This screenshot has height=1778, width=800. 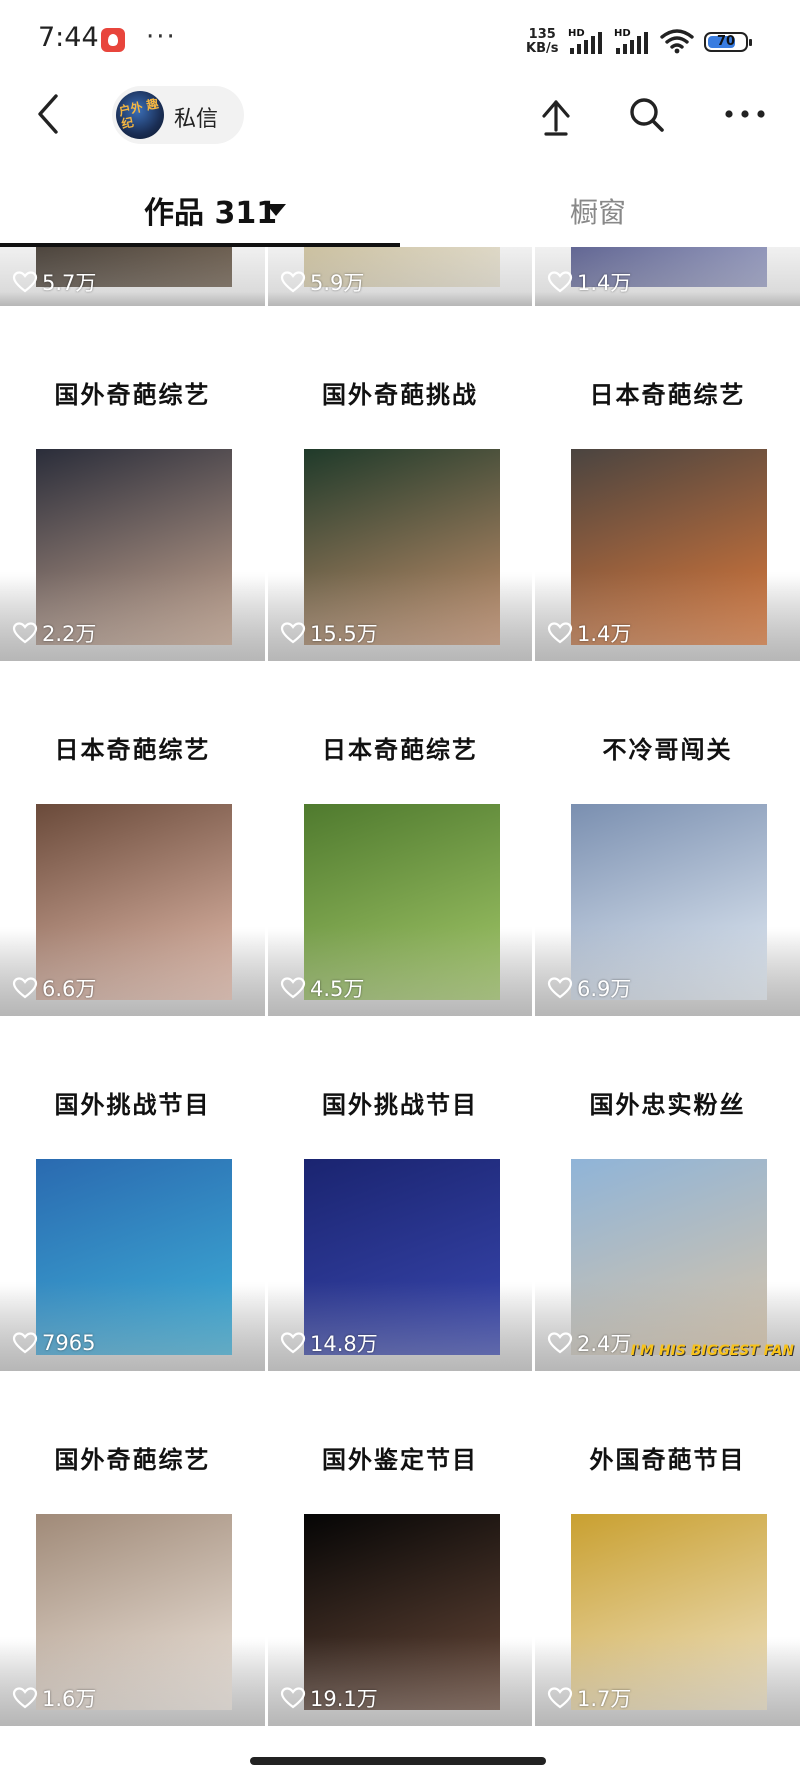 What do you see at coordinates (667, 276) in the screenshot?
I see `video-card-partial: 1.4万` at bounding box center [667, 276].